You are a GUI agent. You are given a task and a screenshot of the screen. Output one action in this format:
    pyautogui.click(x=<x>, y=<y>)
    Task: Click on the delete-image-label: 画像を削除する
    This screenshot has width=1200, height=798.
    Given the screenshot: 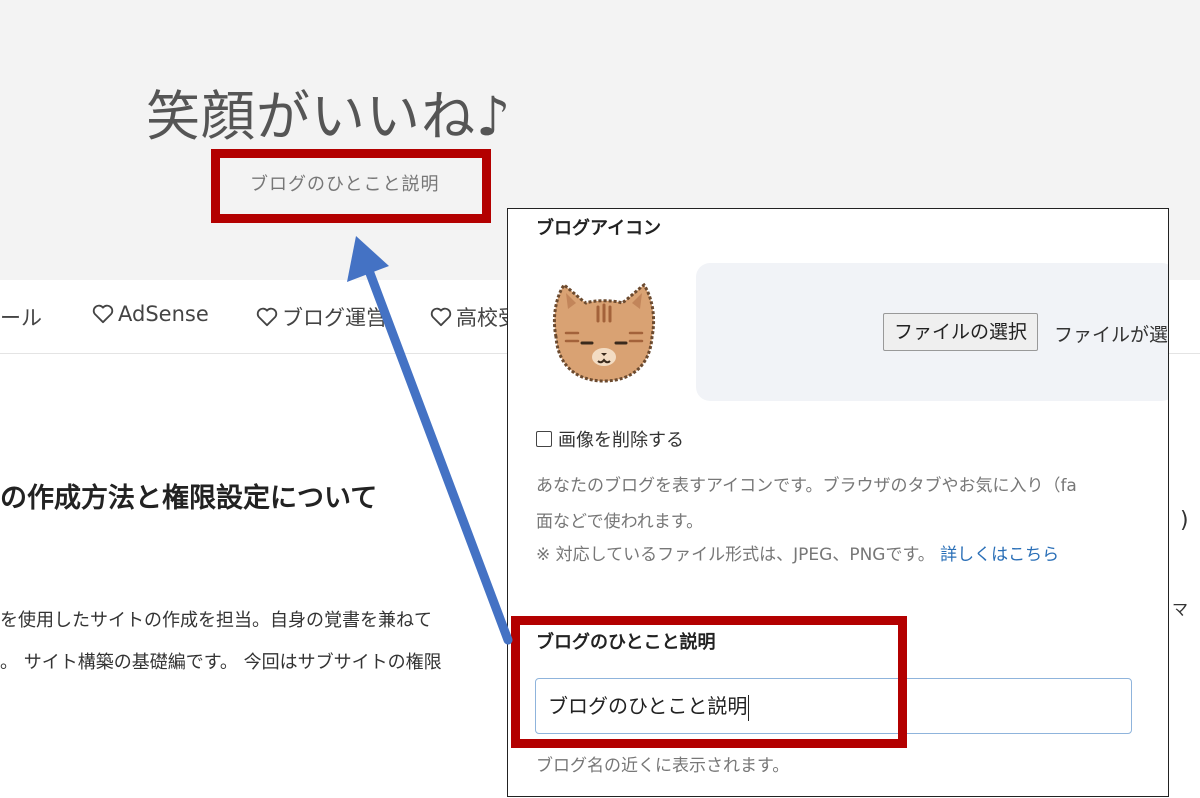 What is the action you would take?
    pyautogui.click(x=621, y=440)
    